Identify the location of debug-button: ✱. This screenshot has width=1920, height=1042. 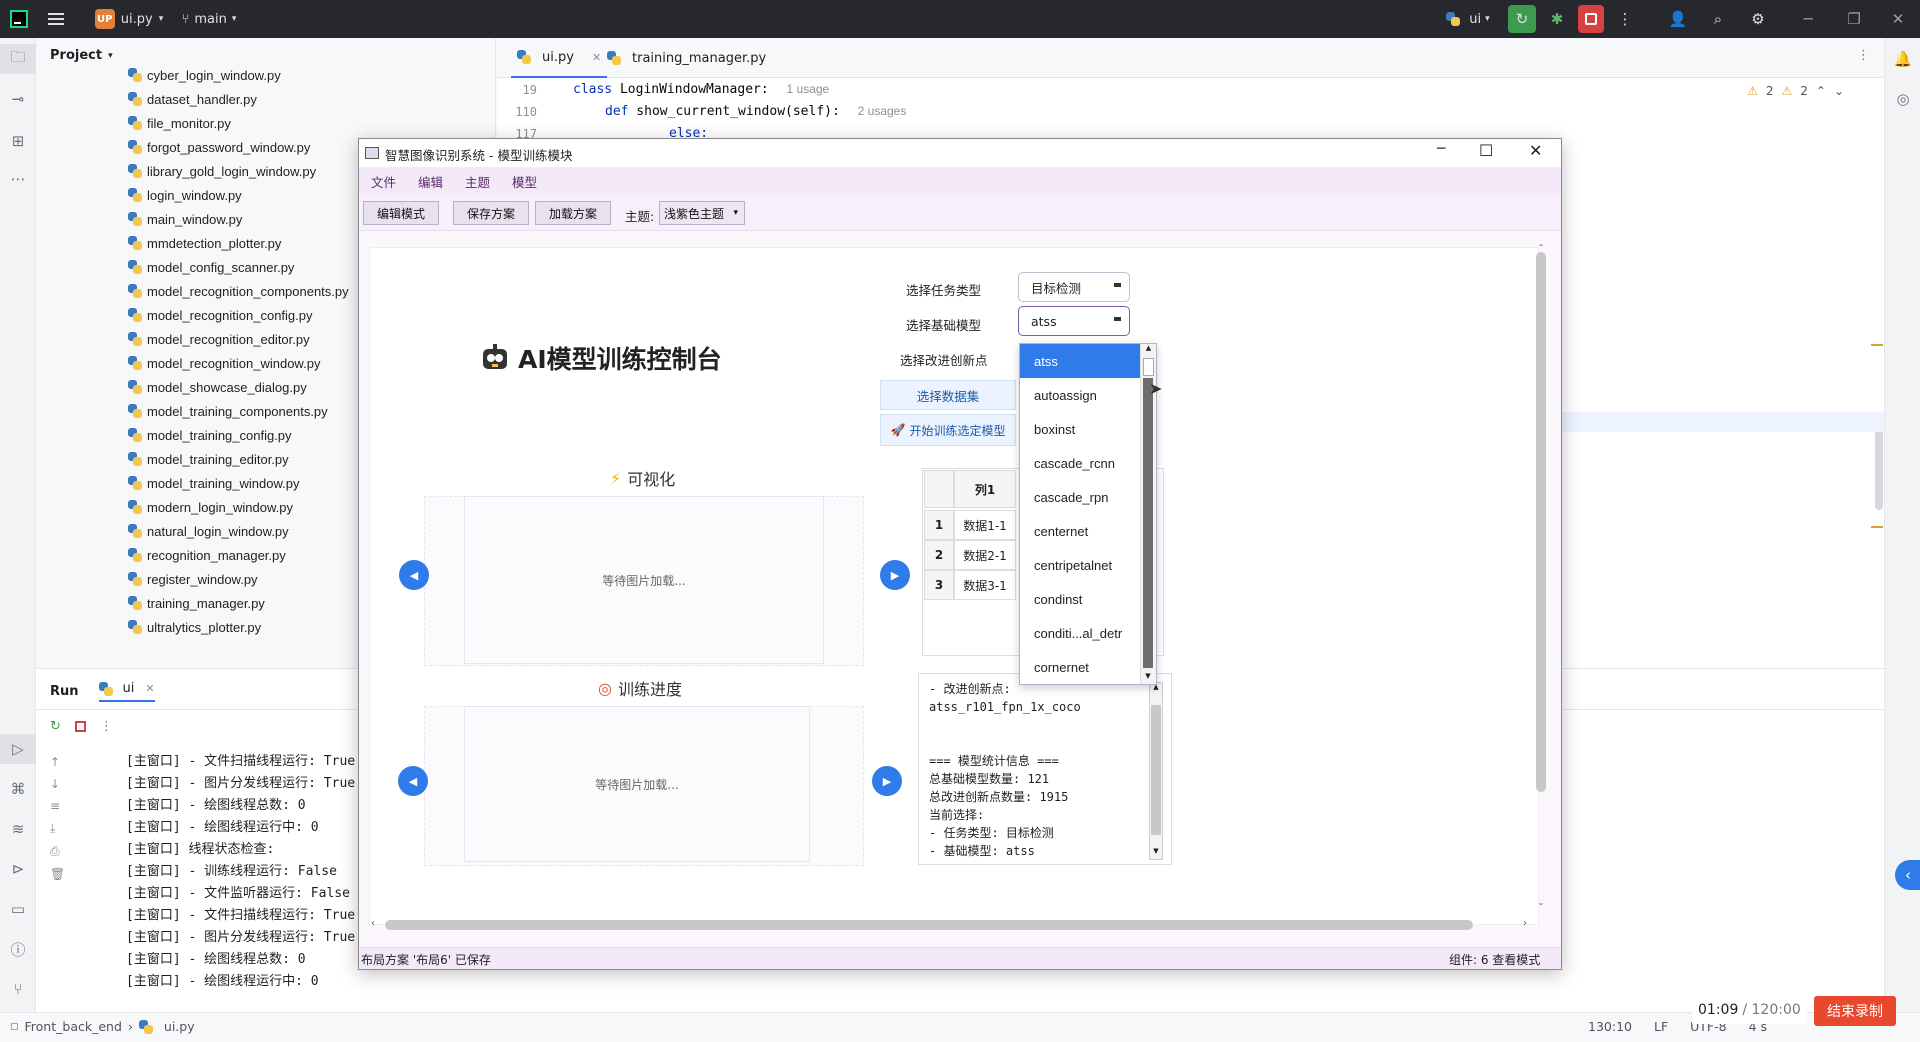
(1557, 19).